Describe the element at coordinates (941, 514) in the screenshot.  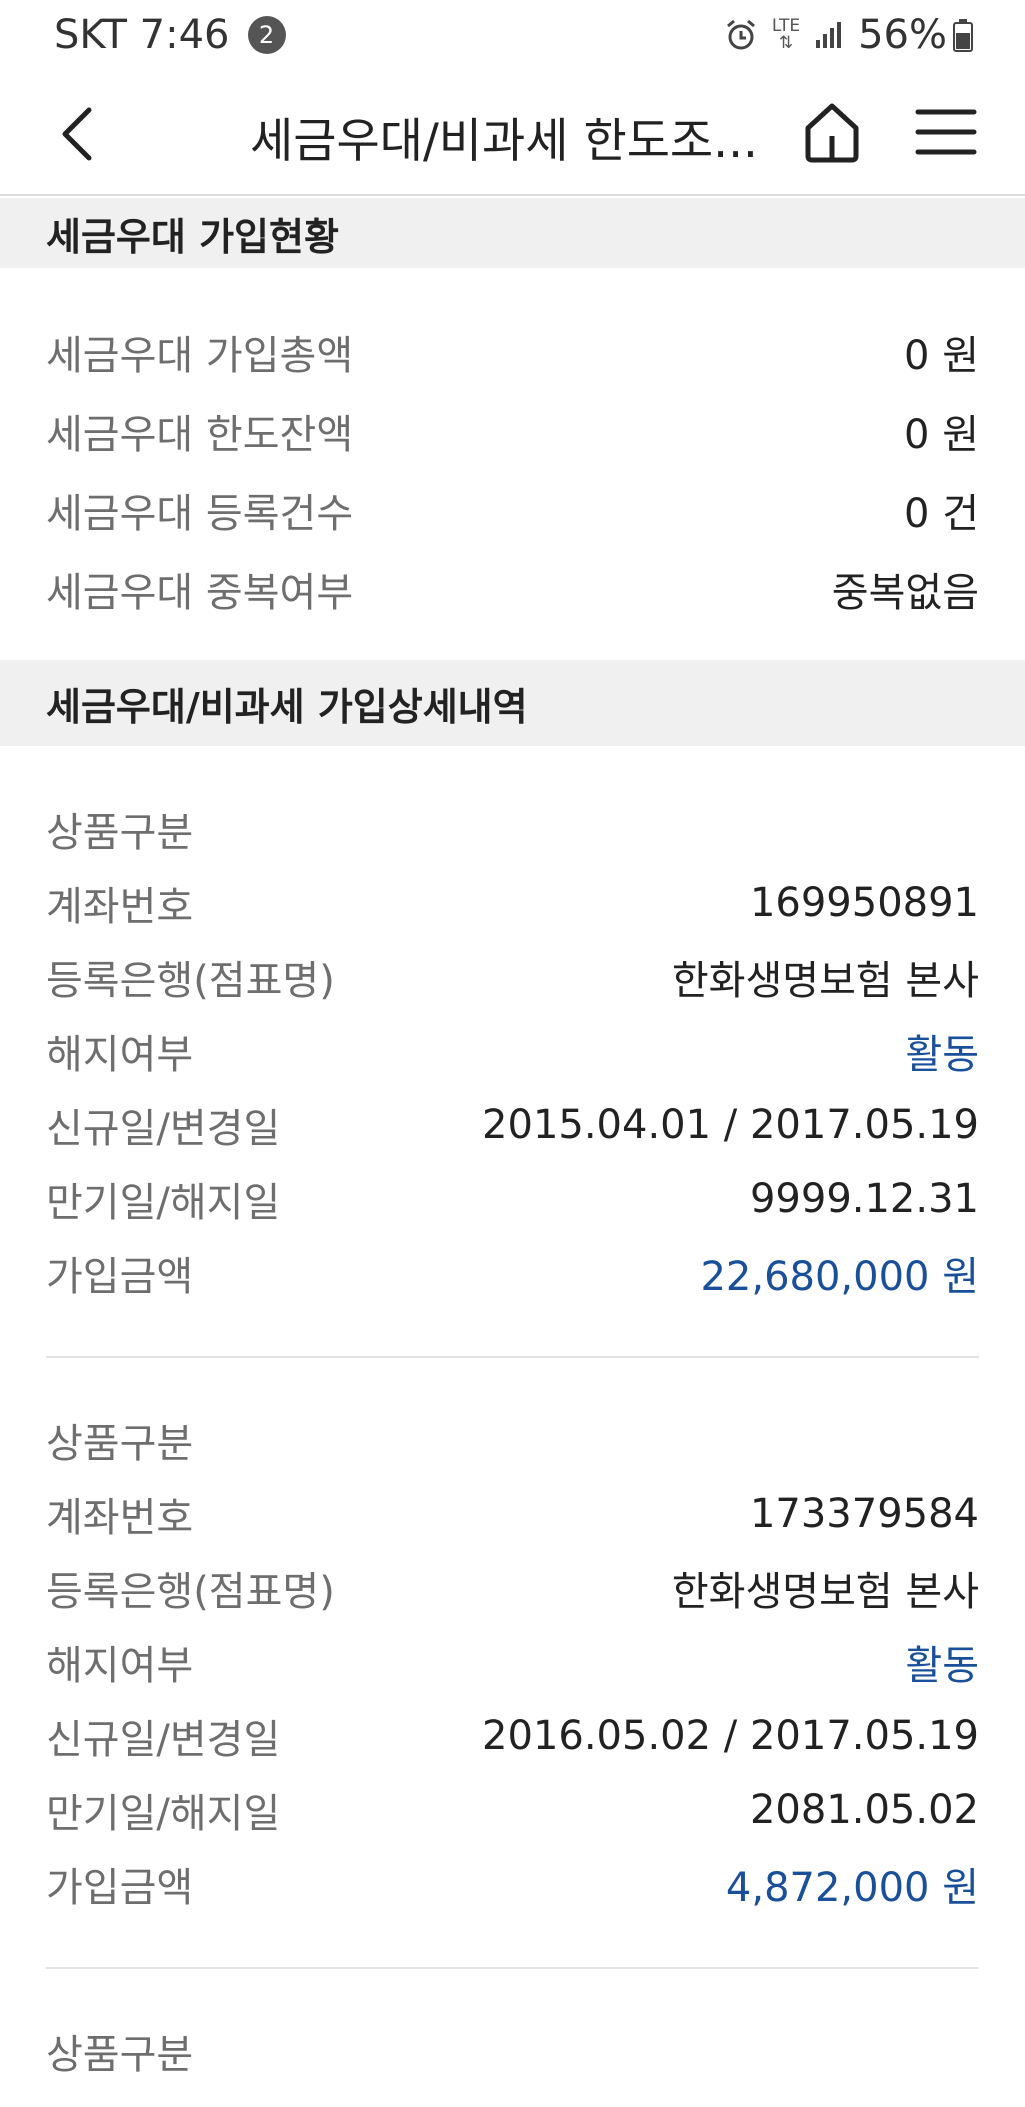
I see `summary-value: 0 건` at that location.